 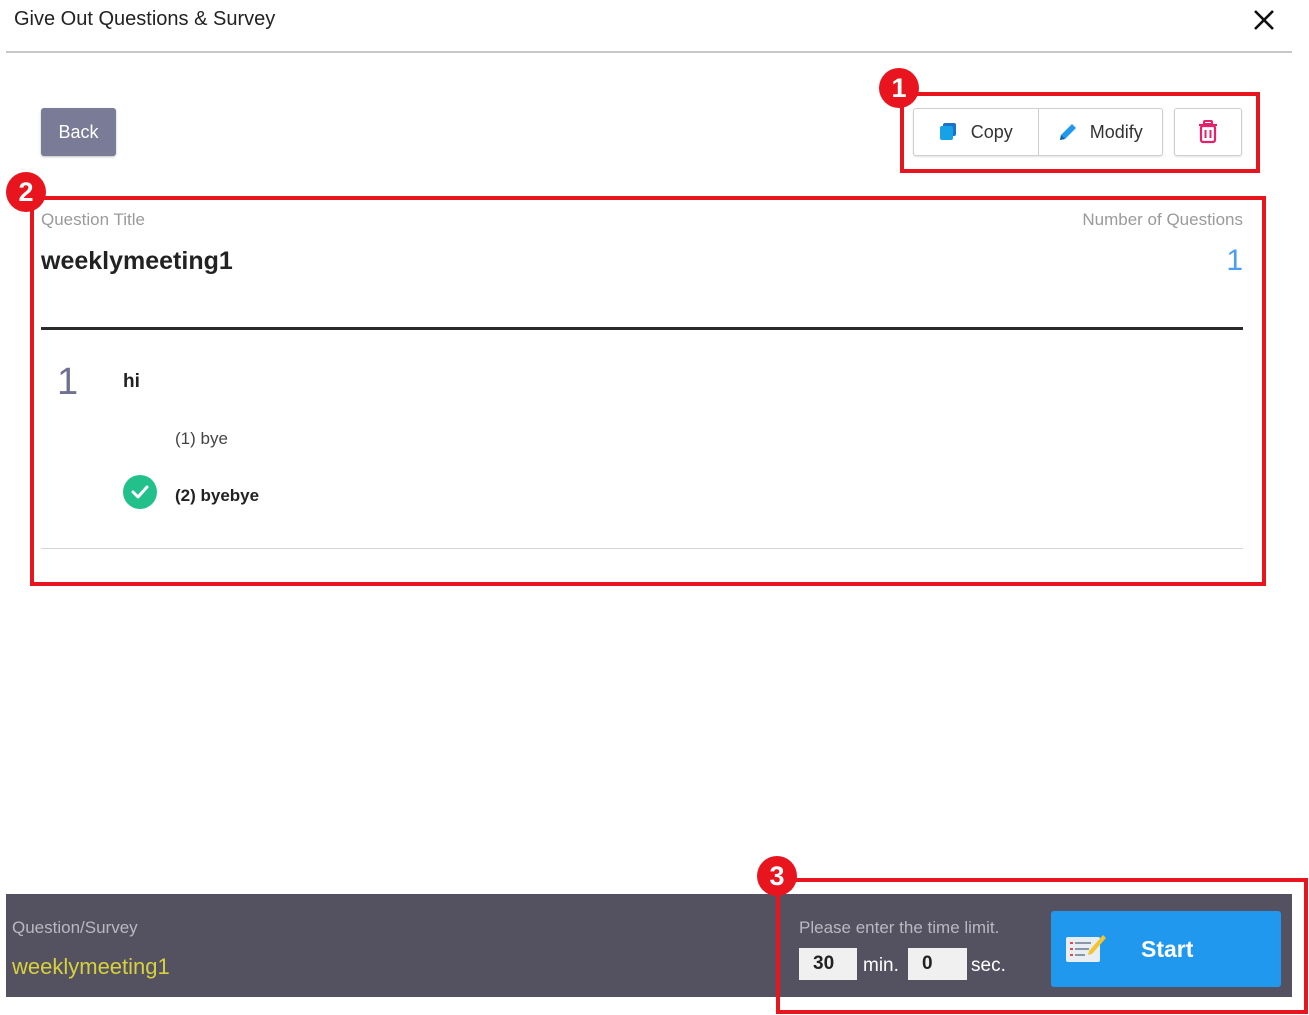 What do you see at coordinates (91, 966) in the screenshot?
I see `footer-question-name: weeklymeeting1` at bounding box center [91, 966].